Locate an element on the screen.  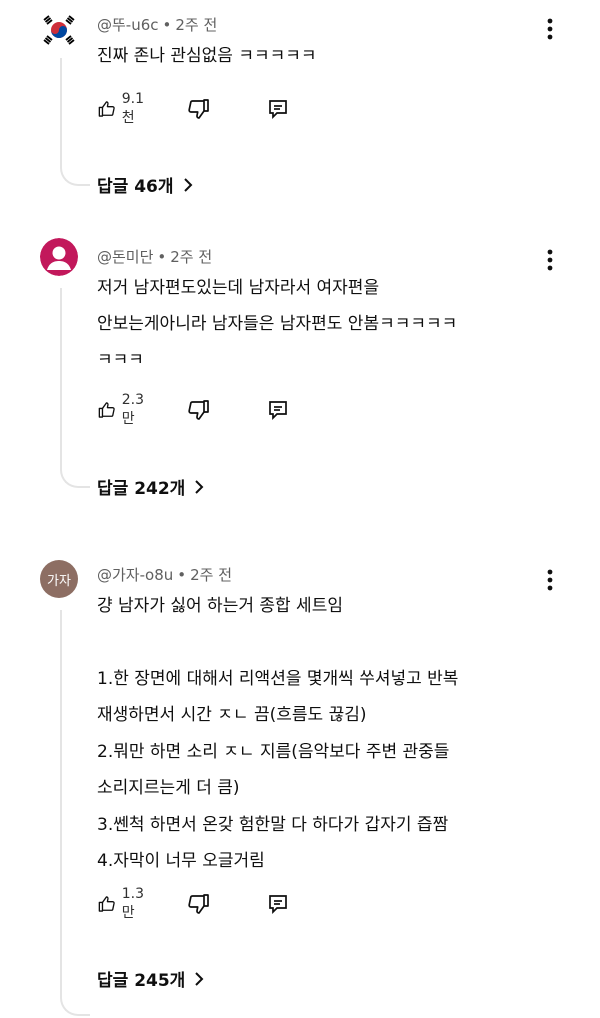
comment-text-line: 안보는게아니라 남자들은 남자편도 안봄ㅋㅋㅋㅋㅋ is located at coordinates (277, 324).